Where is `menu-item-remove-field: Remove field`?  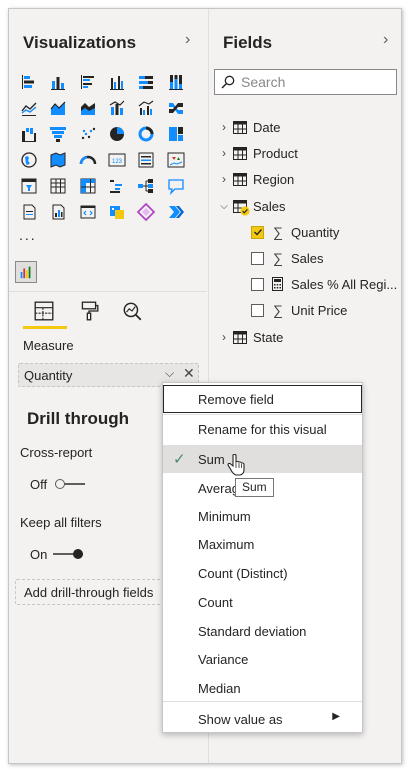 menu-item-remove-field: Remove field is located at coordinates (262, 399).